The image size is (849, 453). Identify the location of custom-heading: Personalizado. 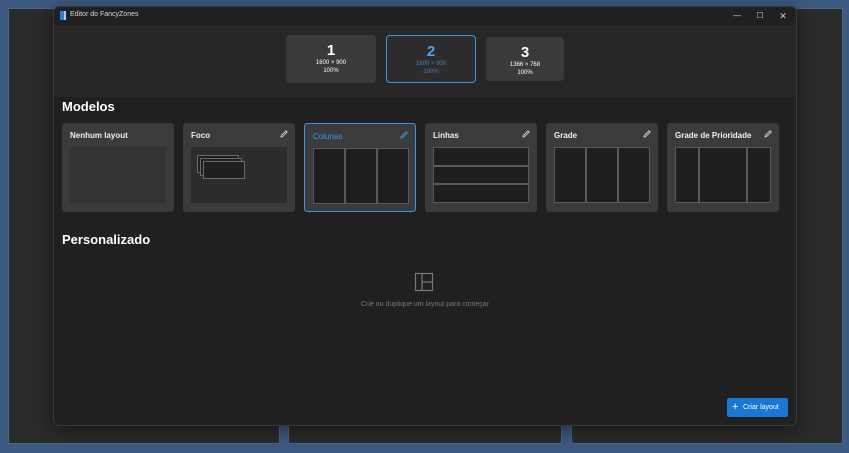
(106, 239).